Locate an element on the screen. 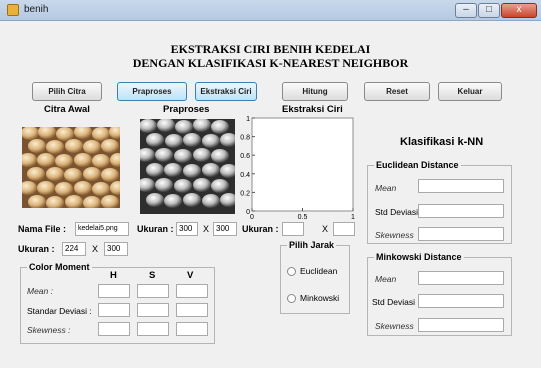 The width and height of the screenshot is (541, 368). euclidean-std-field is located at coordinates (461, 211).